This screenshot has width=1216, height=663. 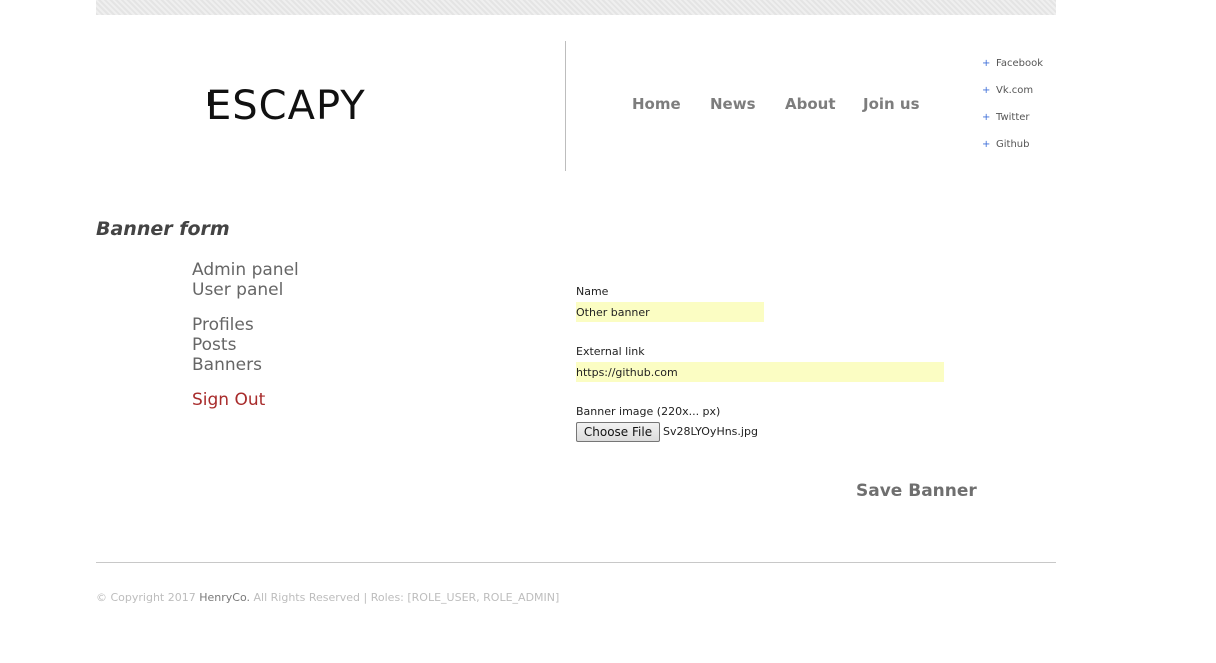 I want to click on sidebar-item-posts: Posts, so click(x=214, y=345).